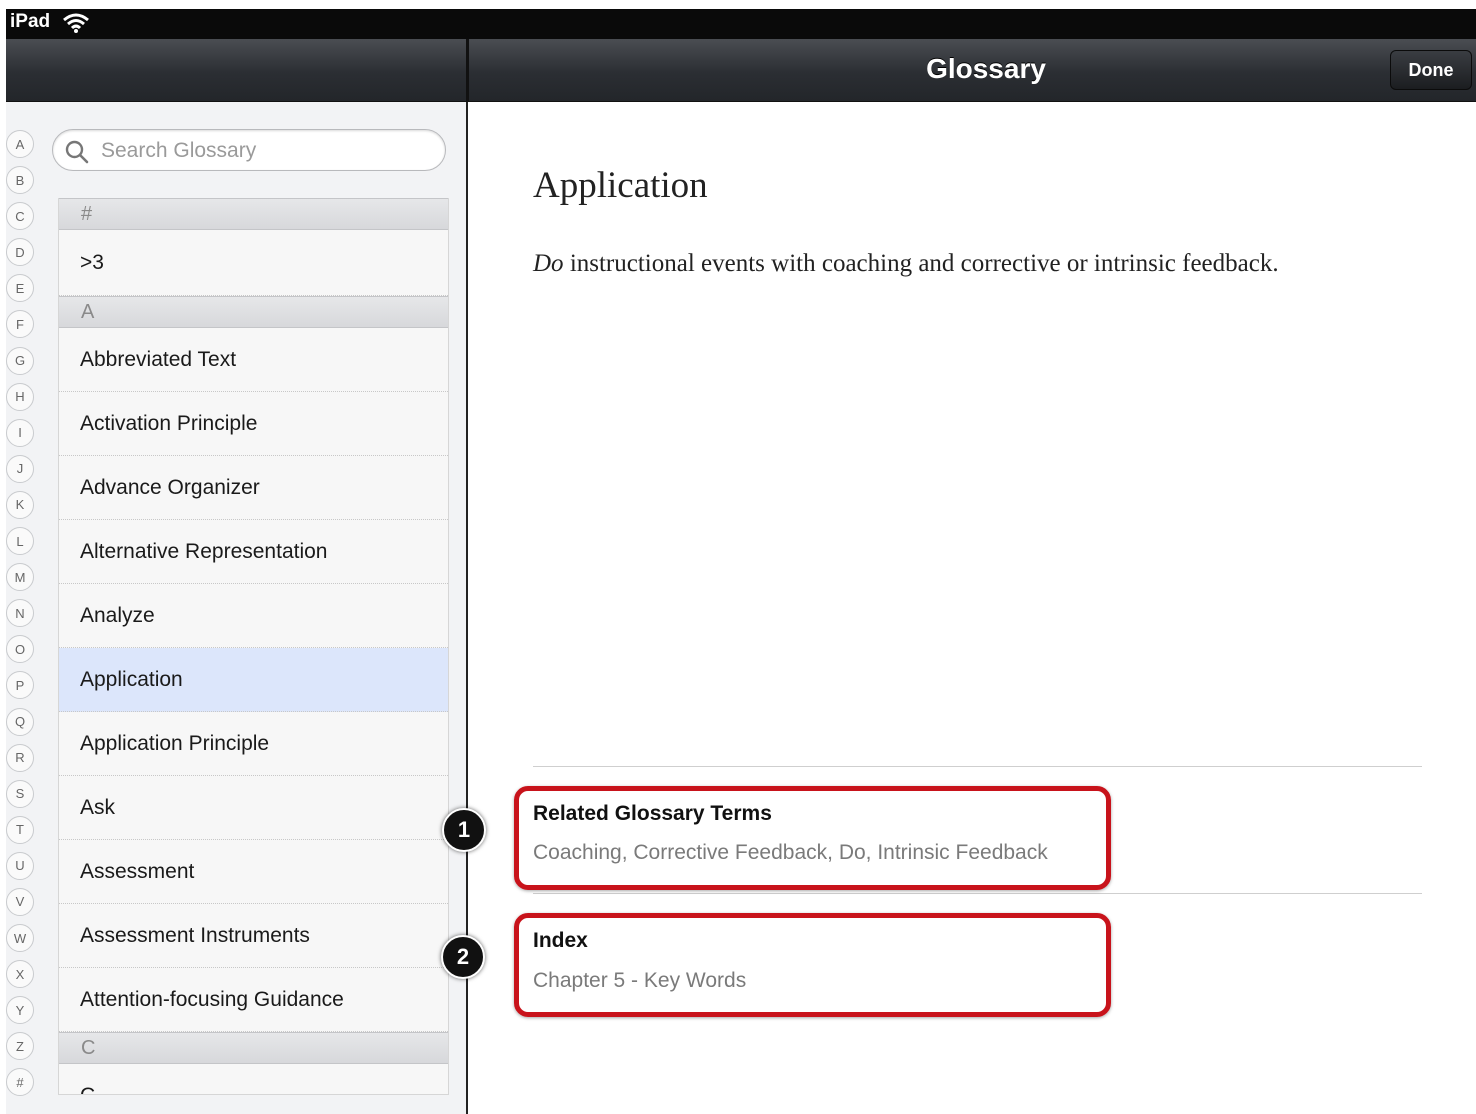 This screenshot has height=1114, width=1476. What do you see at coordinates (812, 965) in the screenshot?
I see `callout-box-index` at bounding box center [812, 965].